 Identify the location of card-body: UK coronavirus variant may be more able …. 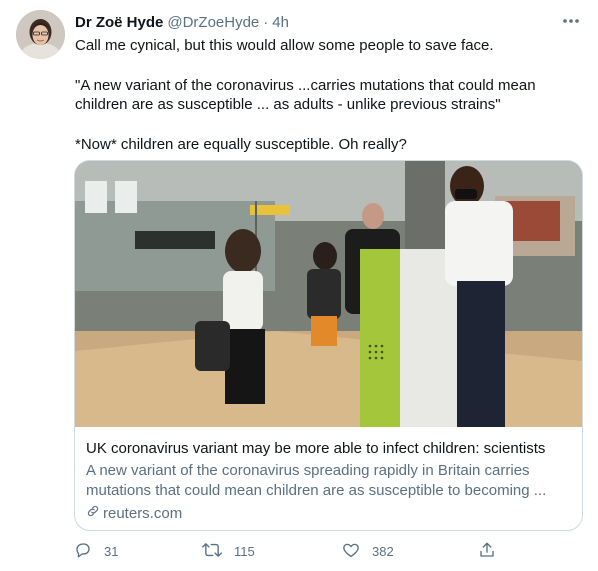
(329, 481).